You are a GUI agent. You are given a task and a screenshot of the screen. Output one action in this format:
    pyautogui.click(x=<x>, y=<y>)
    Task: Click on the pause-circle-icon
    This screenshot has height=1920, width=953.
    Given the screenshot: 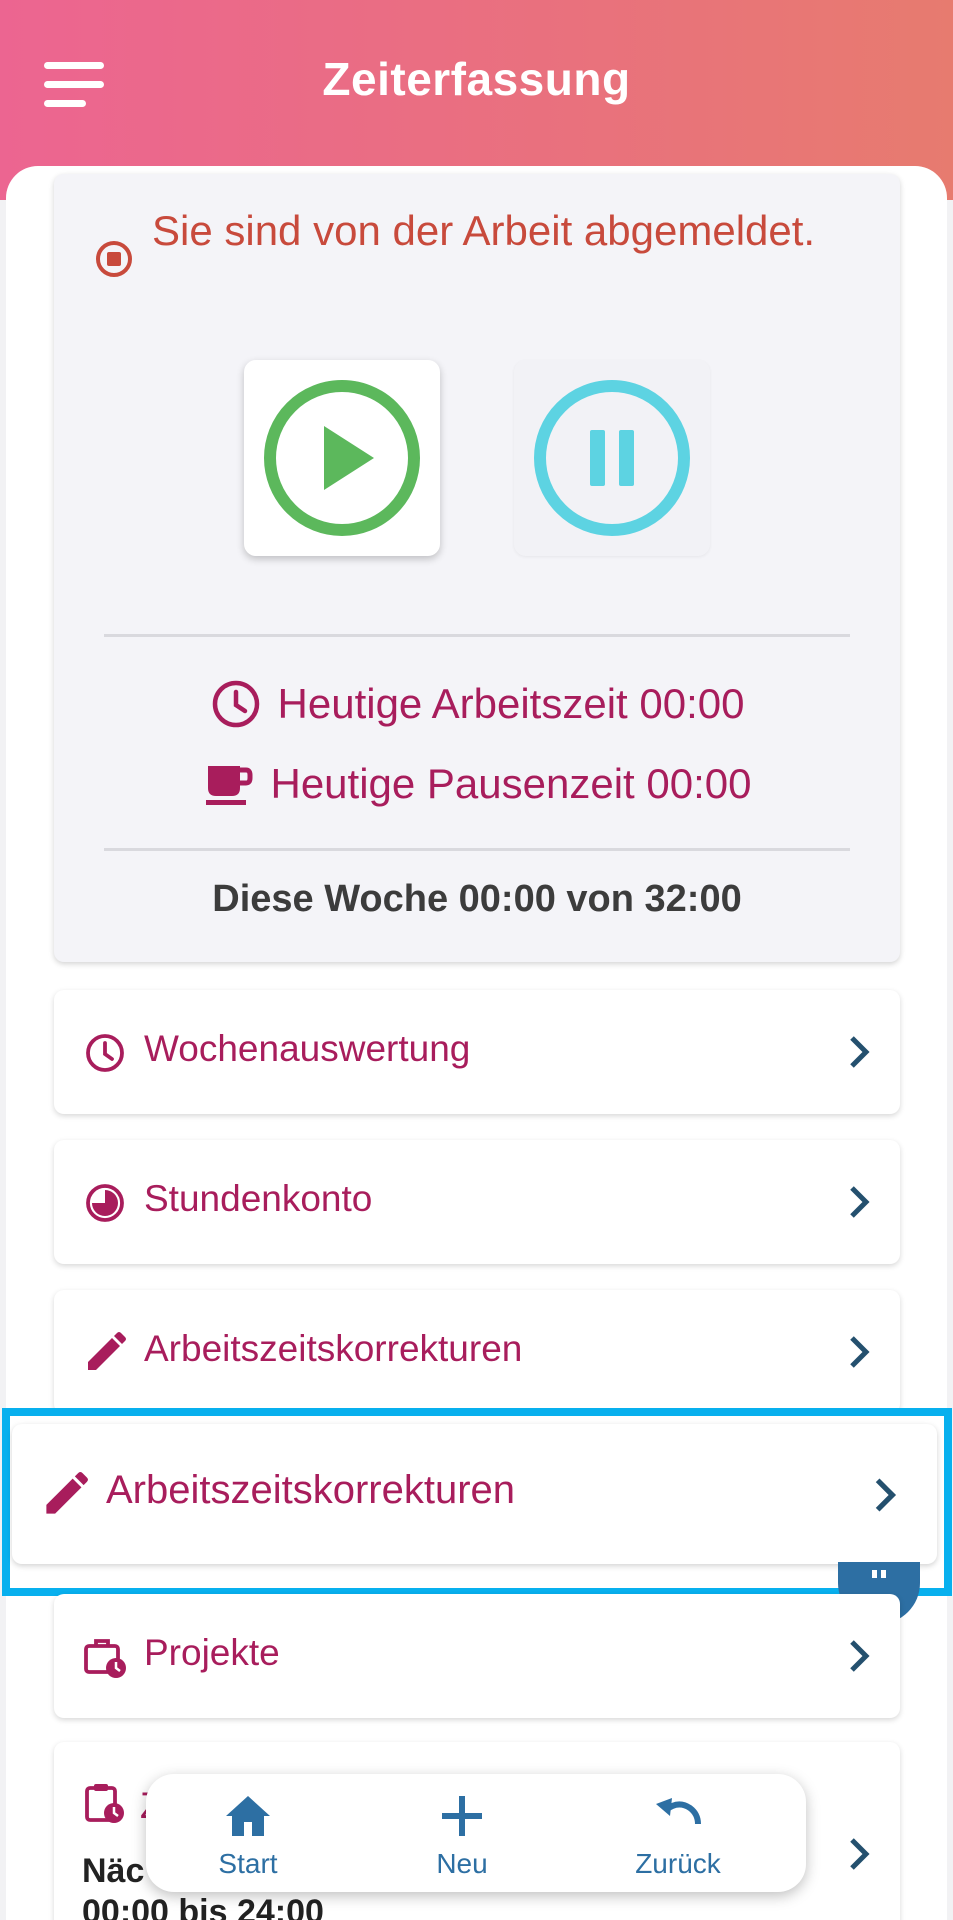 What is the action you would take?
    pyautogui.click(x=612, y=458)
    